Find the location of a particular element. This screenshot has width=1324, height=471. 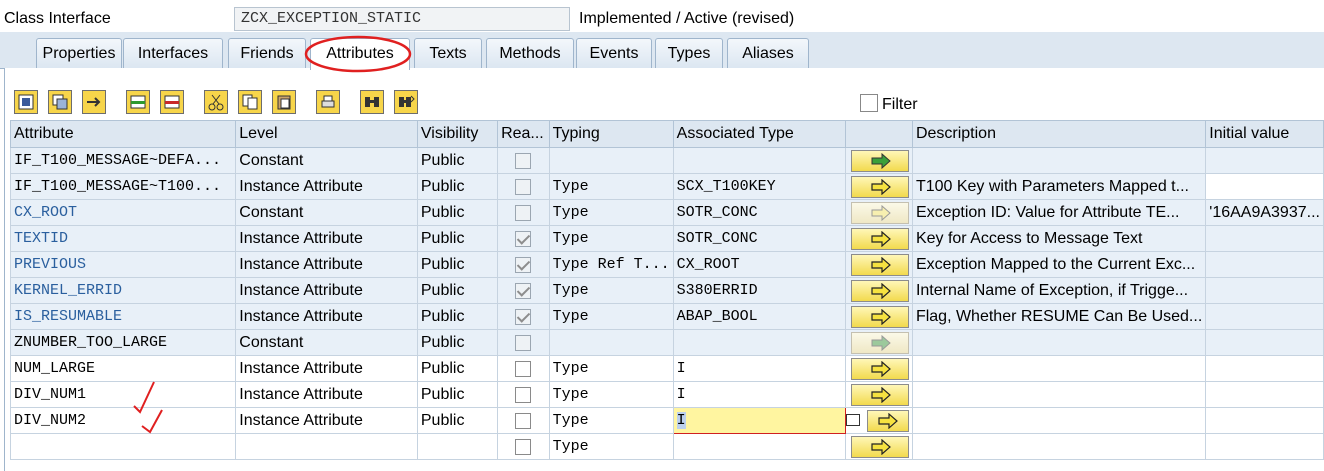

class-name-field: ZCX_EXCEPTION_STATIC is located at coordinates (402, 19).